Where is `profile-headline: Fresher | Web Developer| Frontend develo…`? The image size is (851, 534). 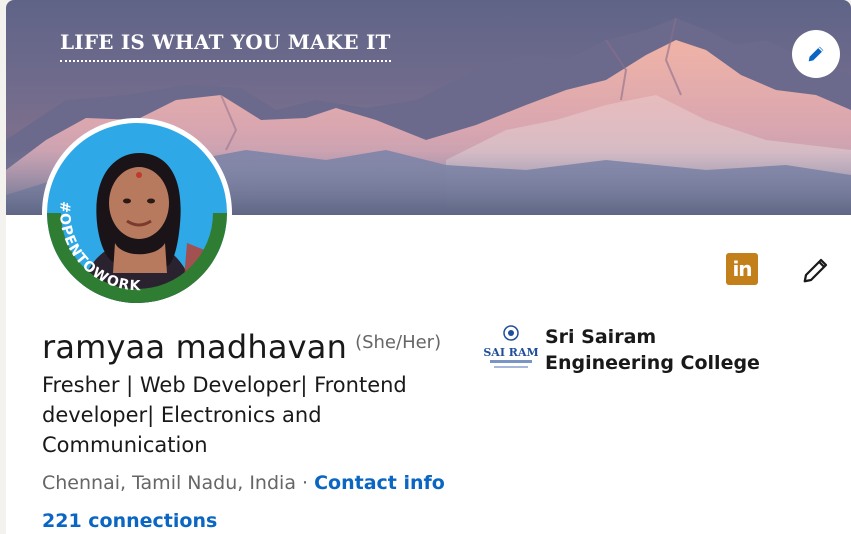
profile-headline: Fresher | Web Developer| Frontend develo… is located at coordinates (224, 415).